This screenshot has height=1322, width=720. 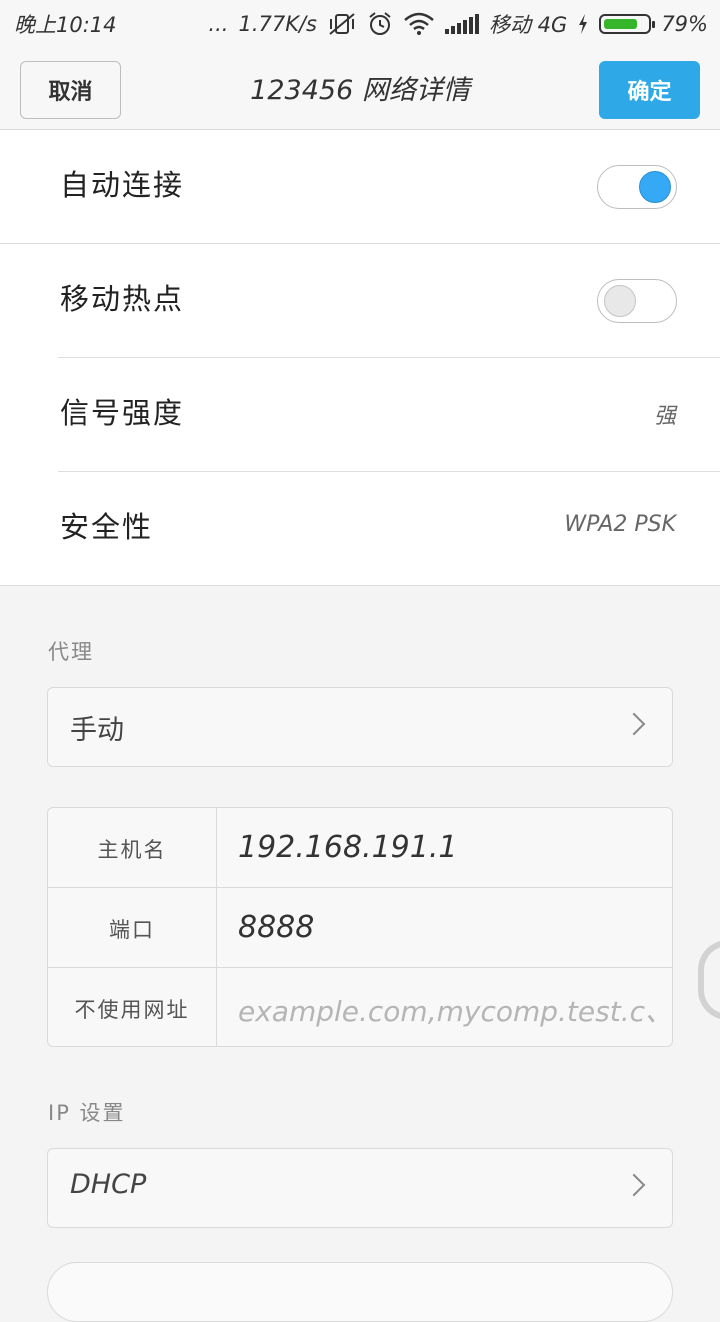 What do you see at coordinates (97, 730) in the screenshot?
I see `proxy-mode-value: 手动` at bounding box center [97, 730].